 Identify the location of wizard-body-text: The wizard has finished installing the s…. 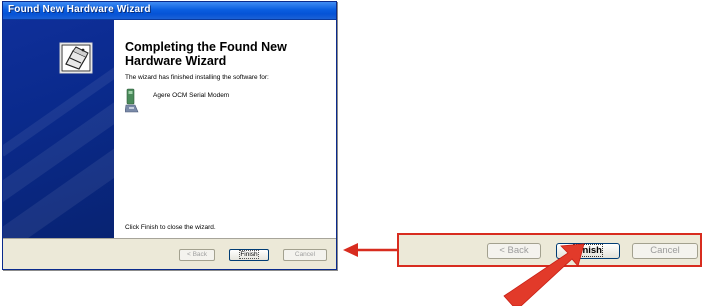
(197, 77).